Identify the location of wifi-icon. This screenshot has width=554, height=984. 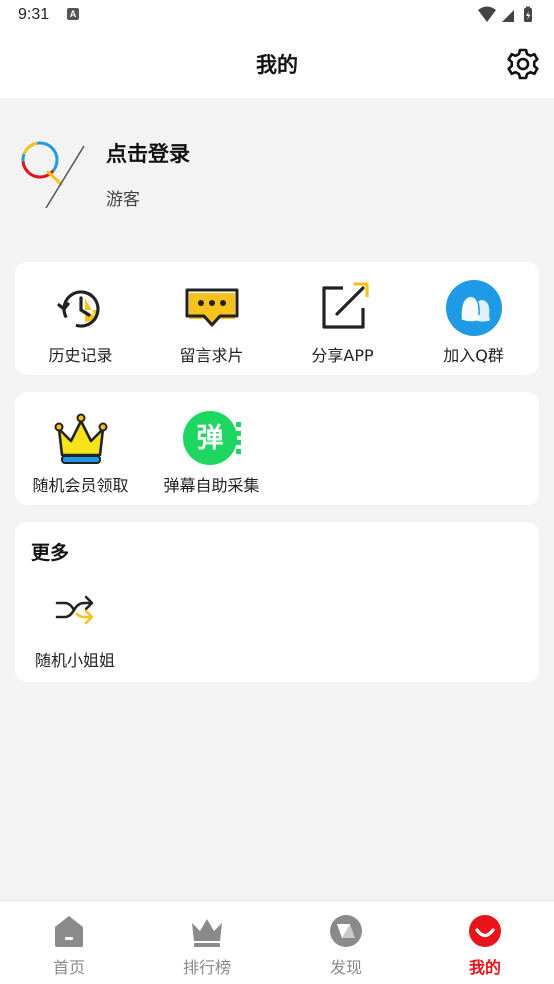
(487, 14).